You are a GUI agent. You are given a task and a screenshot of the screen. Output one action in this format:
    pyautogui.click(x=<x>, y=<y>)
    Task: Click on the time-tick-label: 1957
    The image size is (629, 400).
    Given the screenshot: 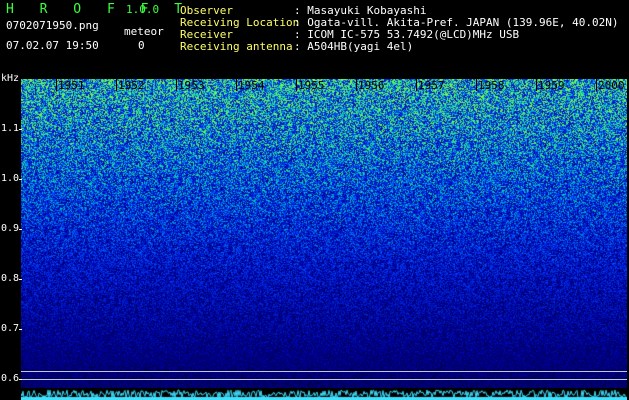 What is the action you would take?
    pyautogui.click(x=431, y=85)
    